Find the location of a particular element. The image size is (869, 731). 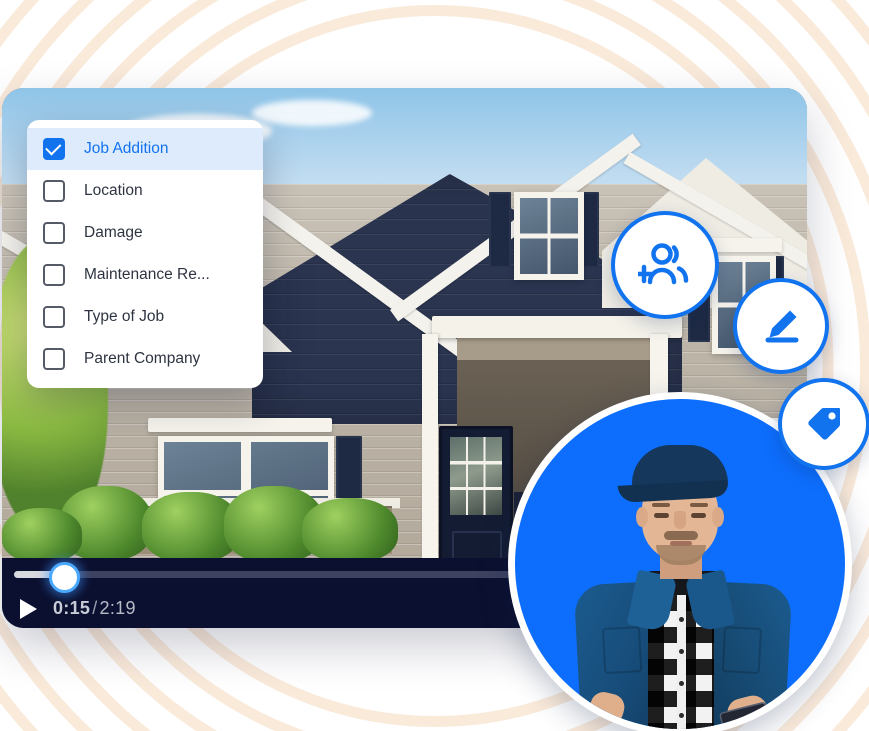

dropdown-option-location: Location is located at coordinates (145, 191).